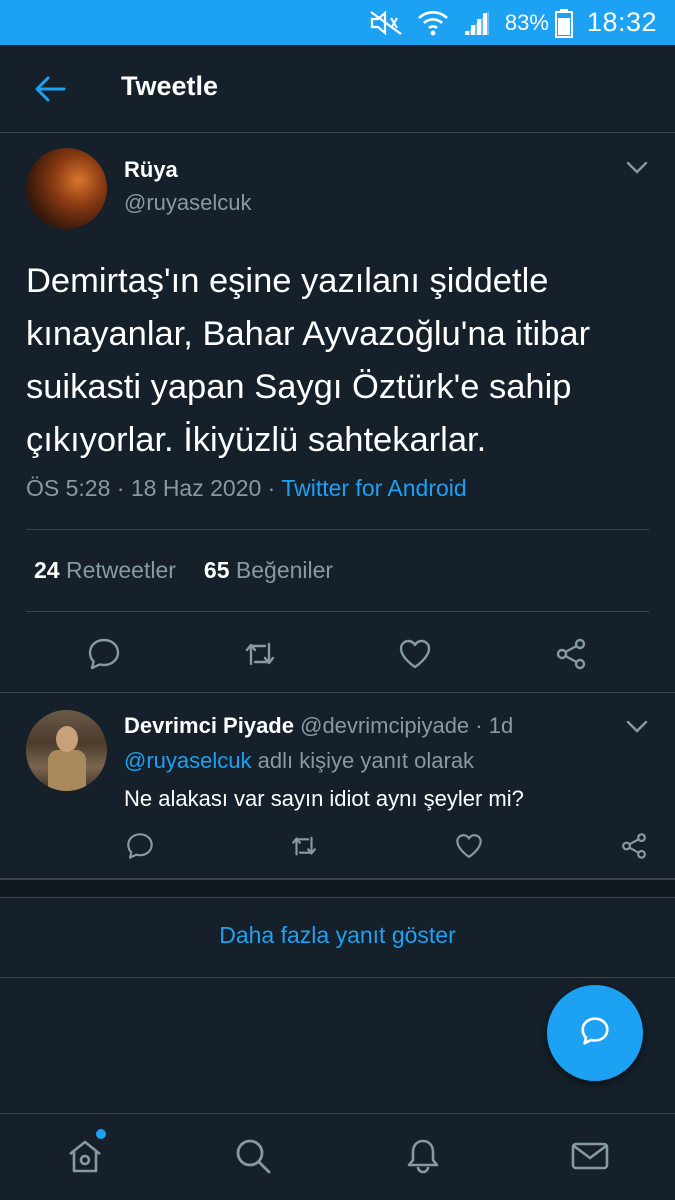 The image size is (675, 1200). Describe the element at coordinates (216, 570) in the screenshot. I see `likes-count: 65` at that location.